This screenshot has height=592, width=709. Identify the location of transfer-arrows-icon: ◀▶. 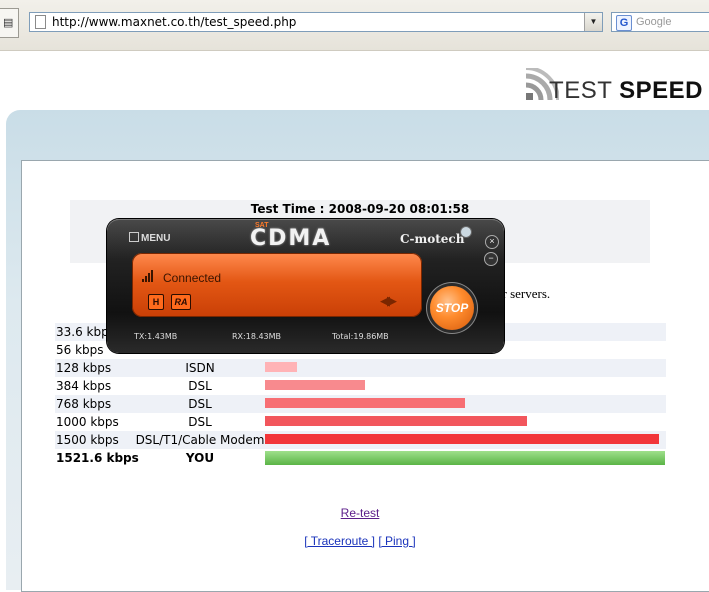
(388, 300).